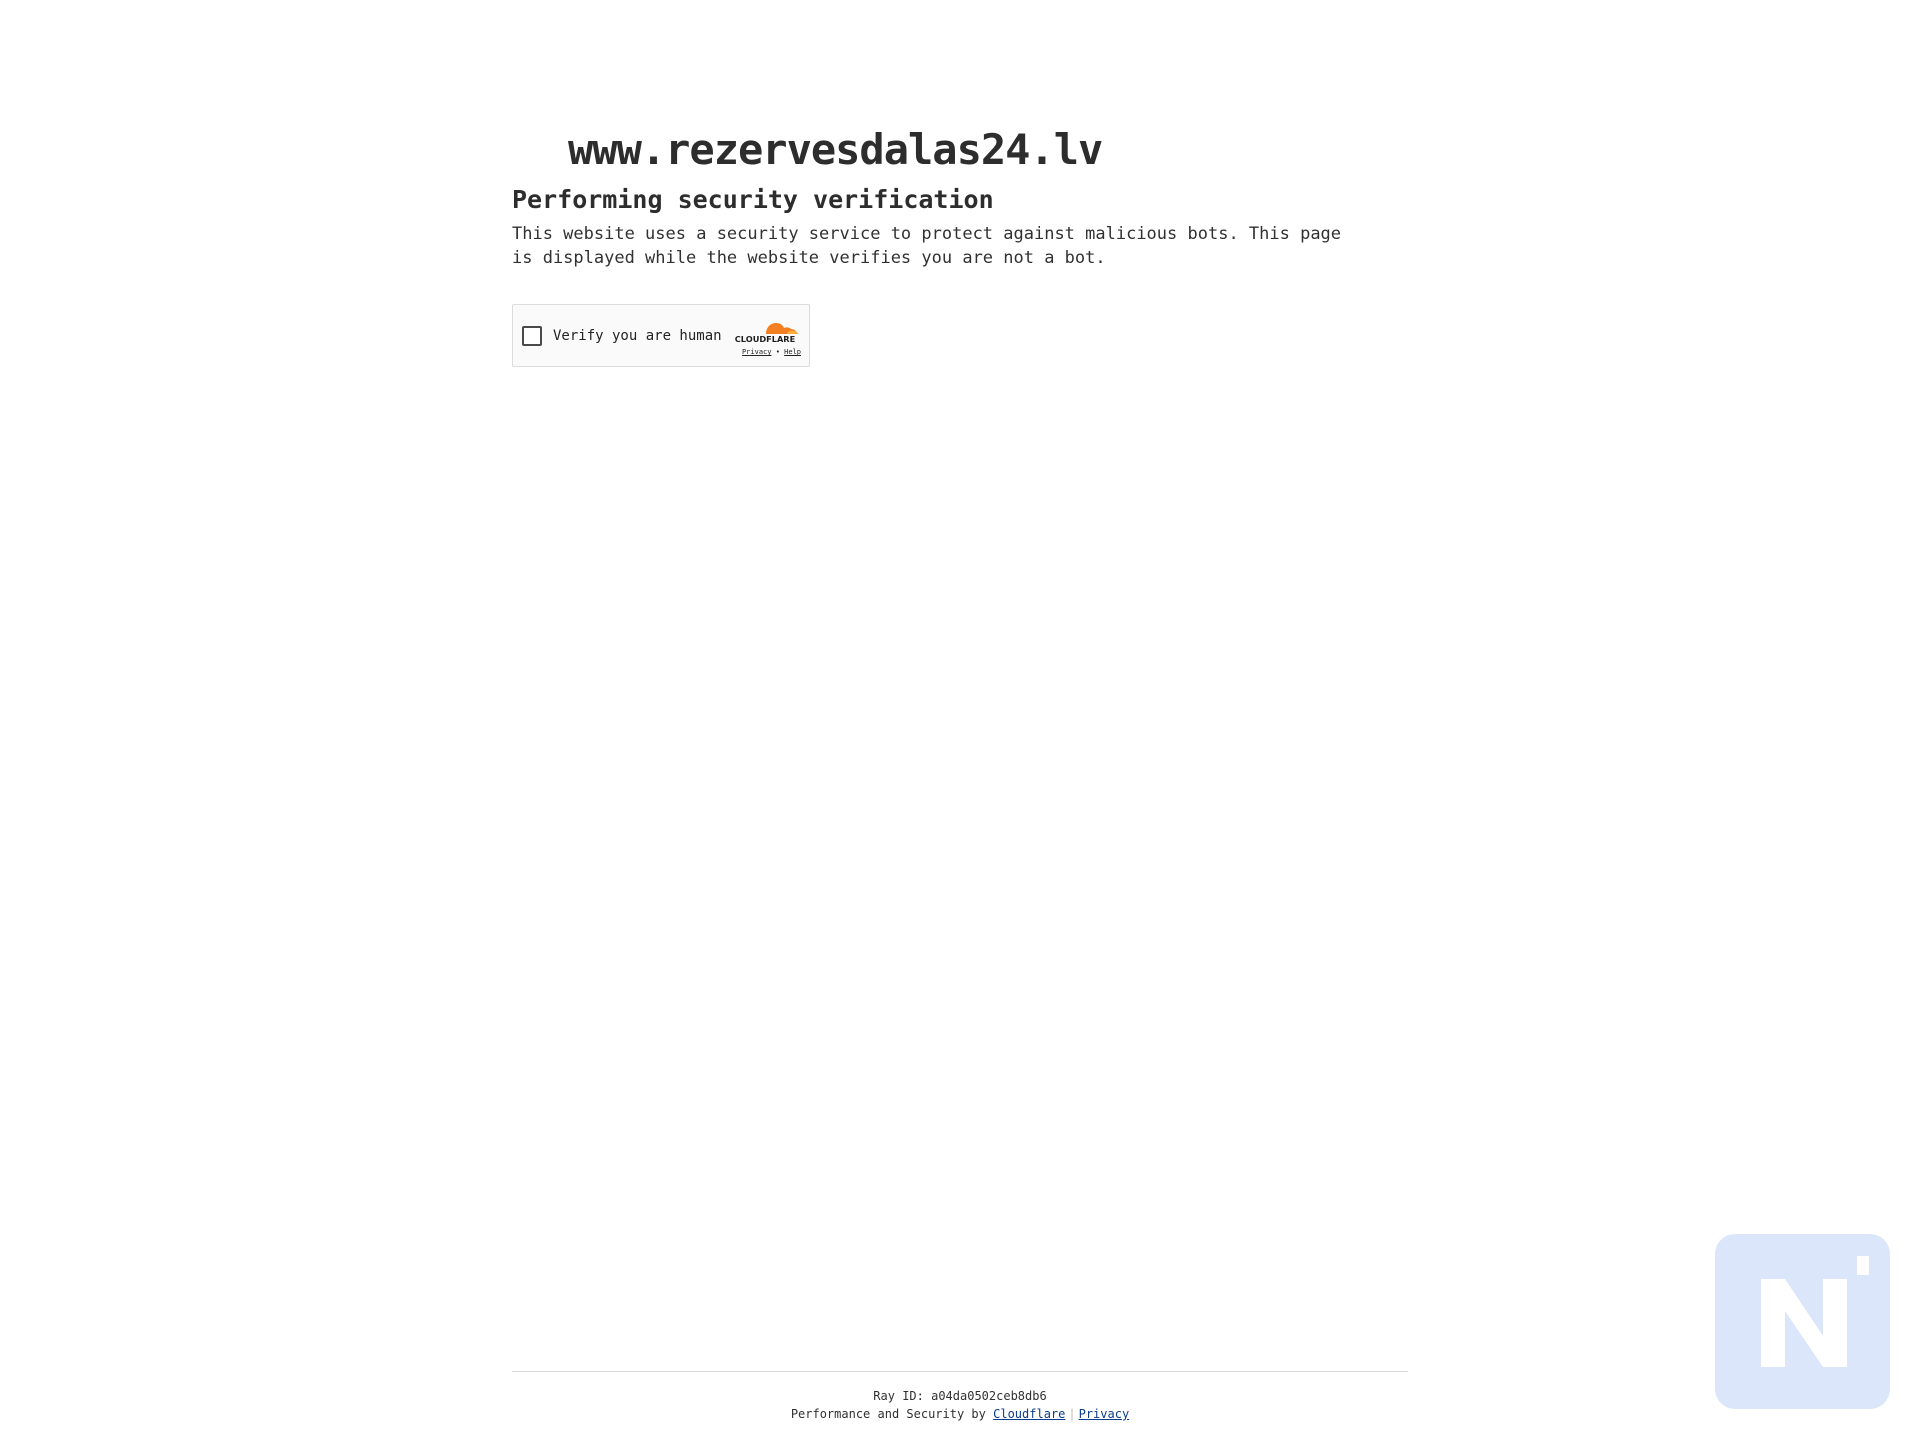  What do you see at coordinates (960, 1371) in the screenshot?
I see `footer-divider` at bounding box center [960, 1371].